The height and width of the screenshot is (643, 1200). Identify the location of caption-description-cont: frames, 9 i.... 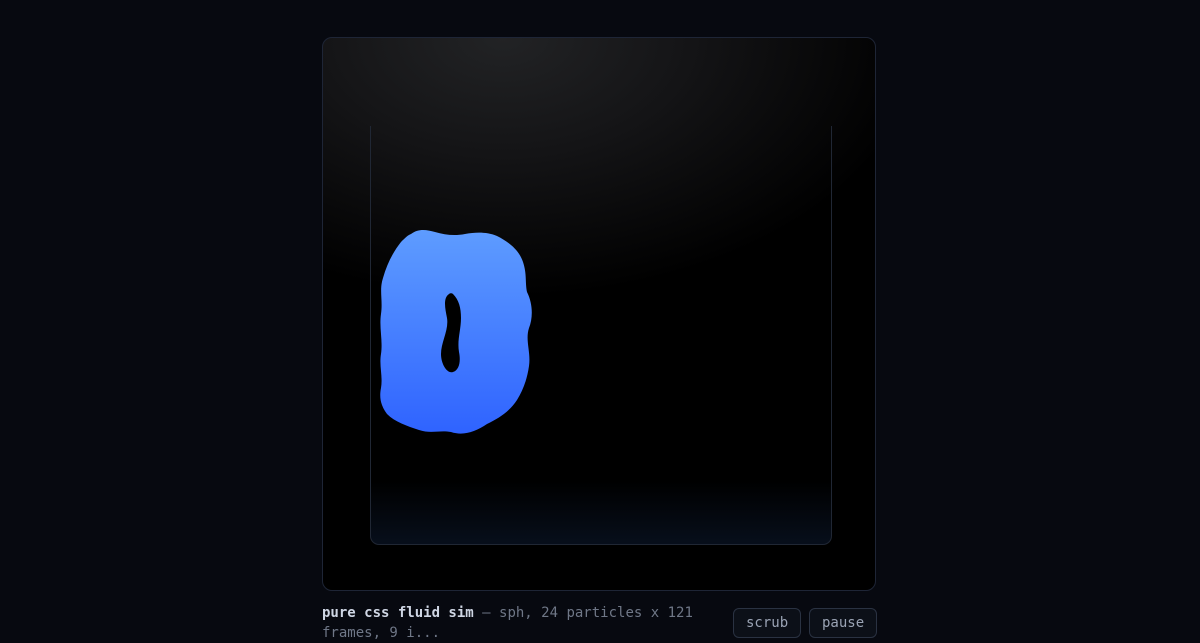
(381, 633).